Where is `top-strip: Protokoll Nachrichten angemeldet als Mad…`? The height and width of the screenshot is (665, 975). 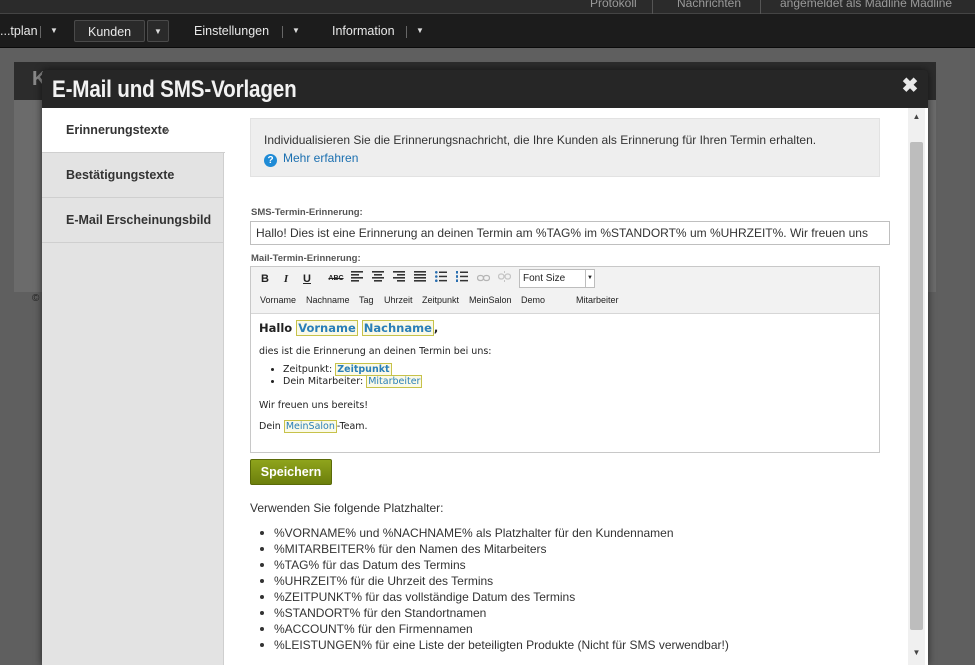
top-strip: Protokoll Nachrichten angemeldet als Mad… is located at coordinates (487, 7).